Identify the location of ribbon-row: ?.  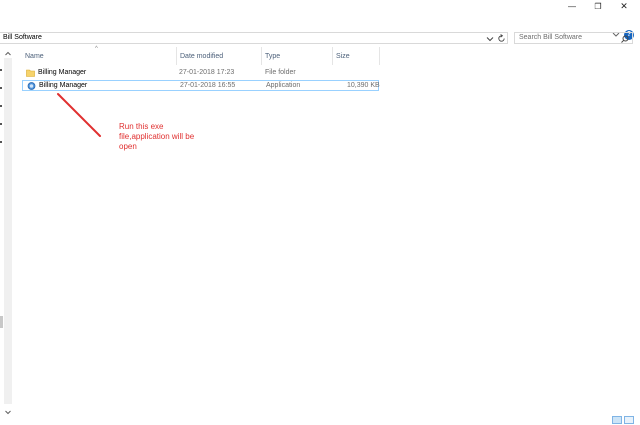
(320, 27).